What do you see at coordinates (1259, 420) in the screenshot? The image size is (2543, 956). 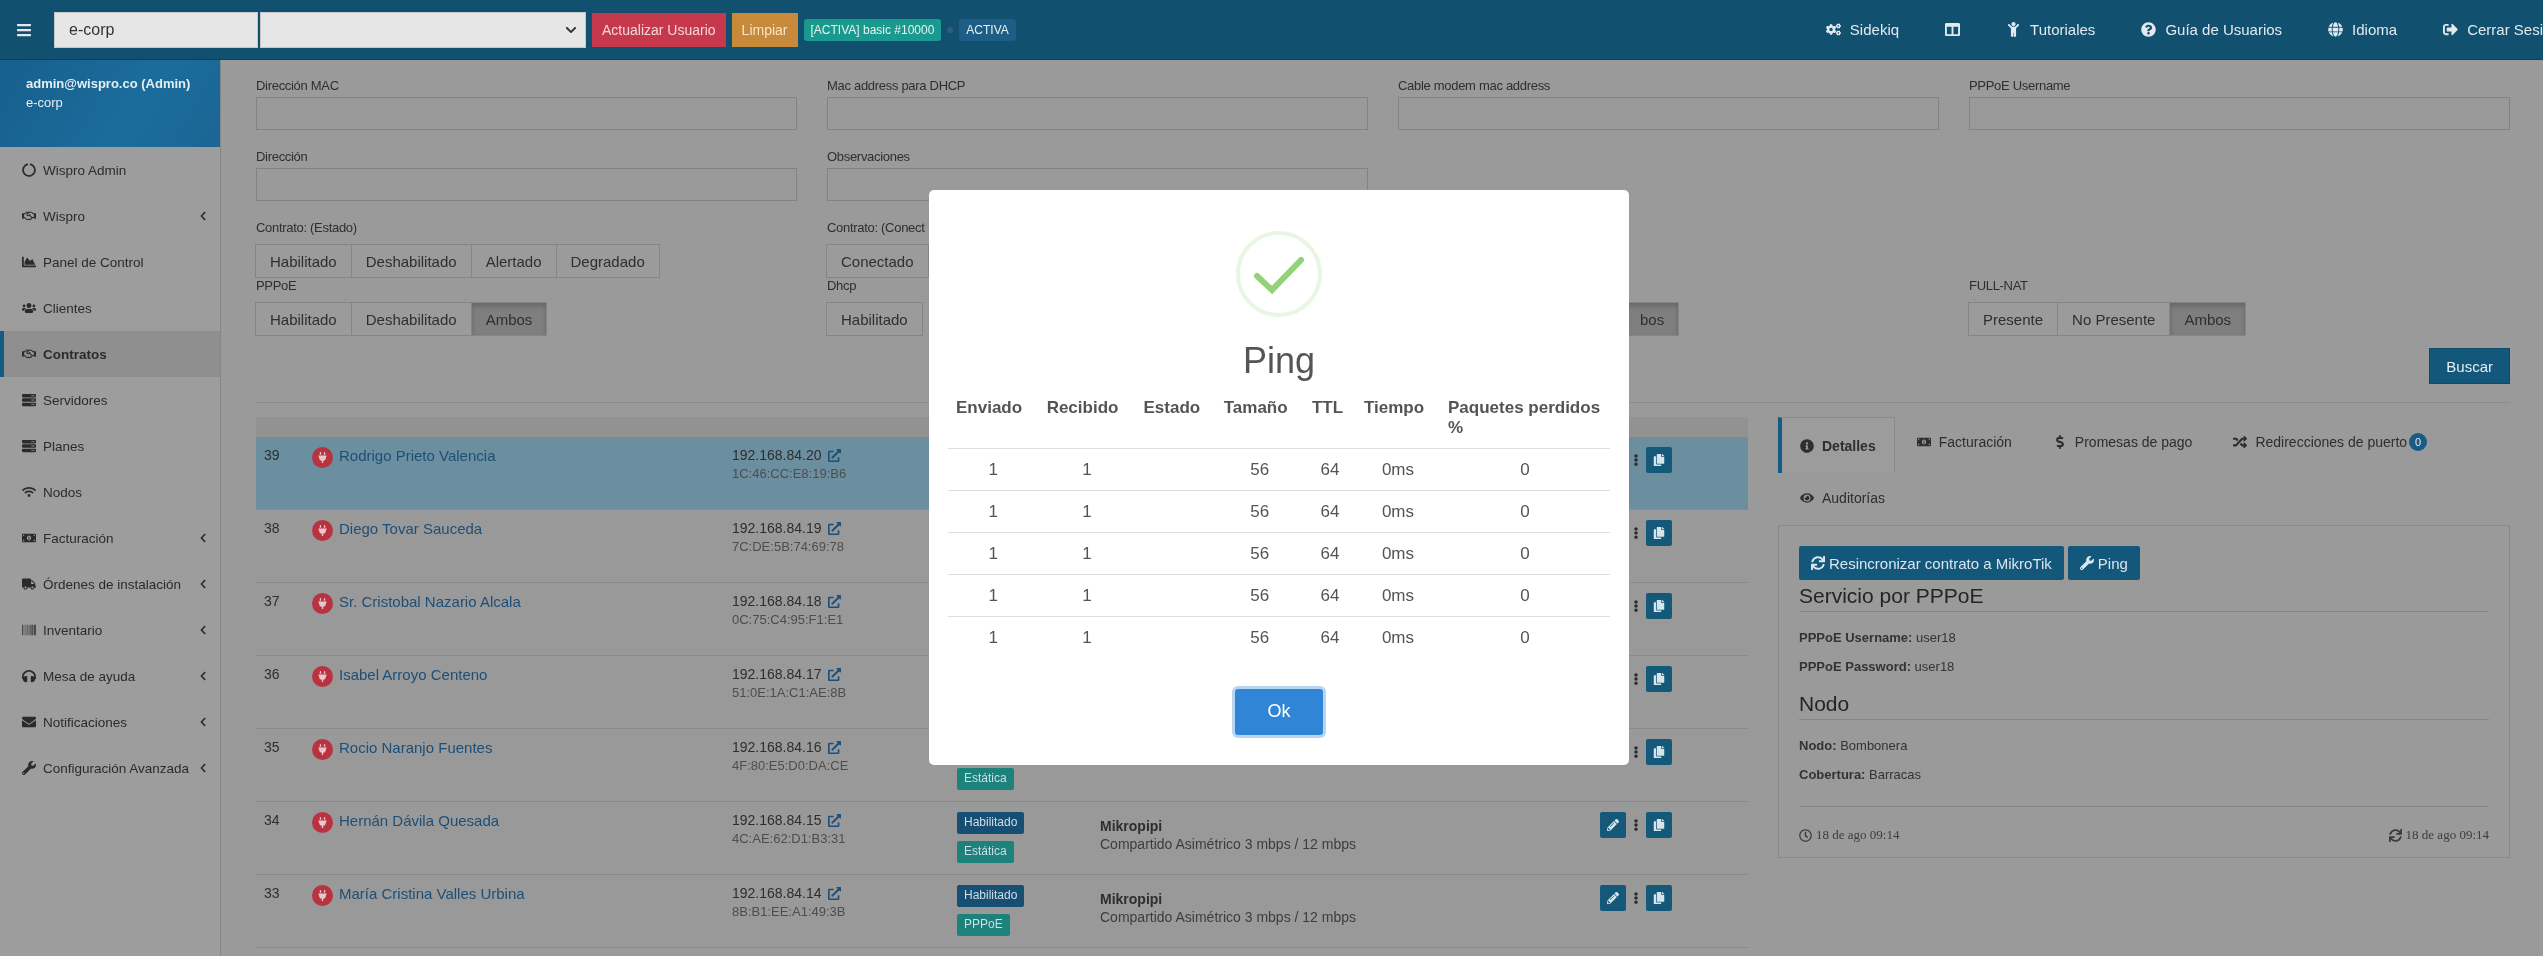 I see `column-header: Tamaño` at bounding box center [1259, 420].